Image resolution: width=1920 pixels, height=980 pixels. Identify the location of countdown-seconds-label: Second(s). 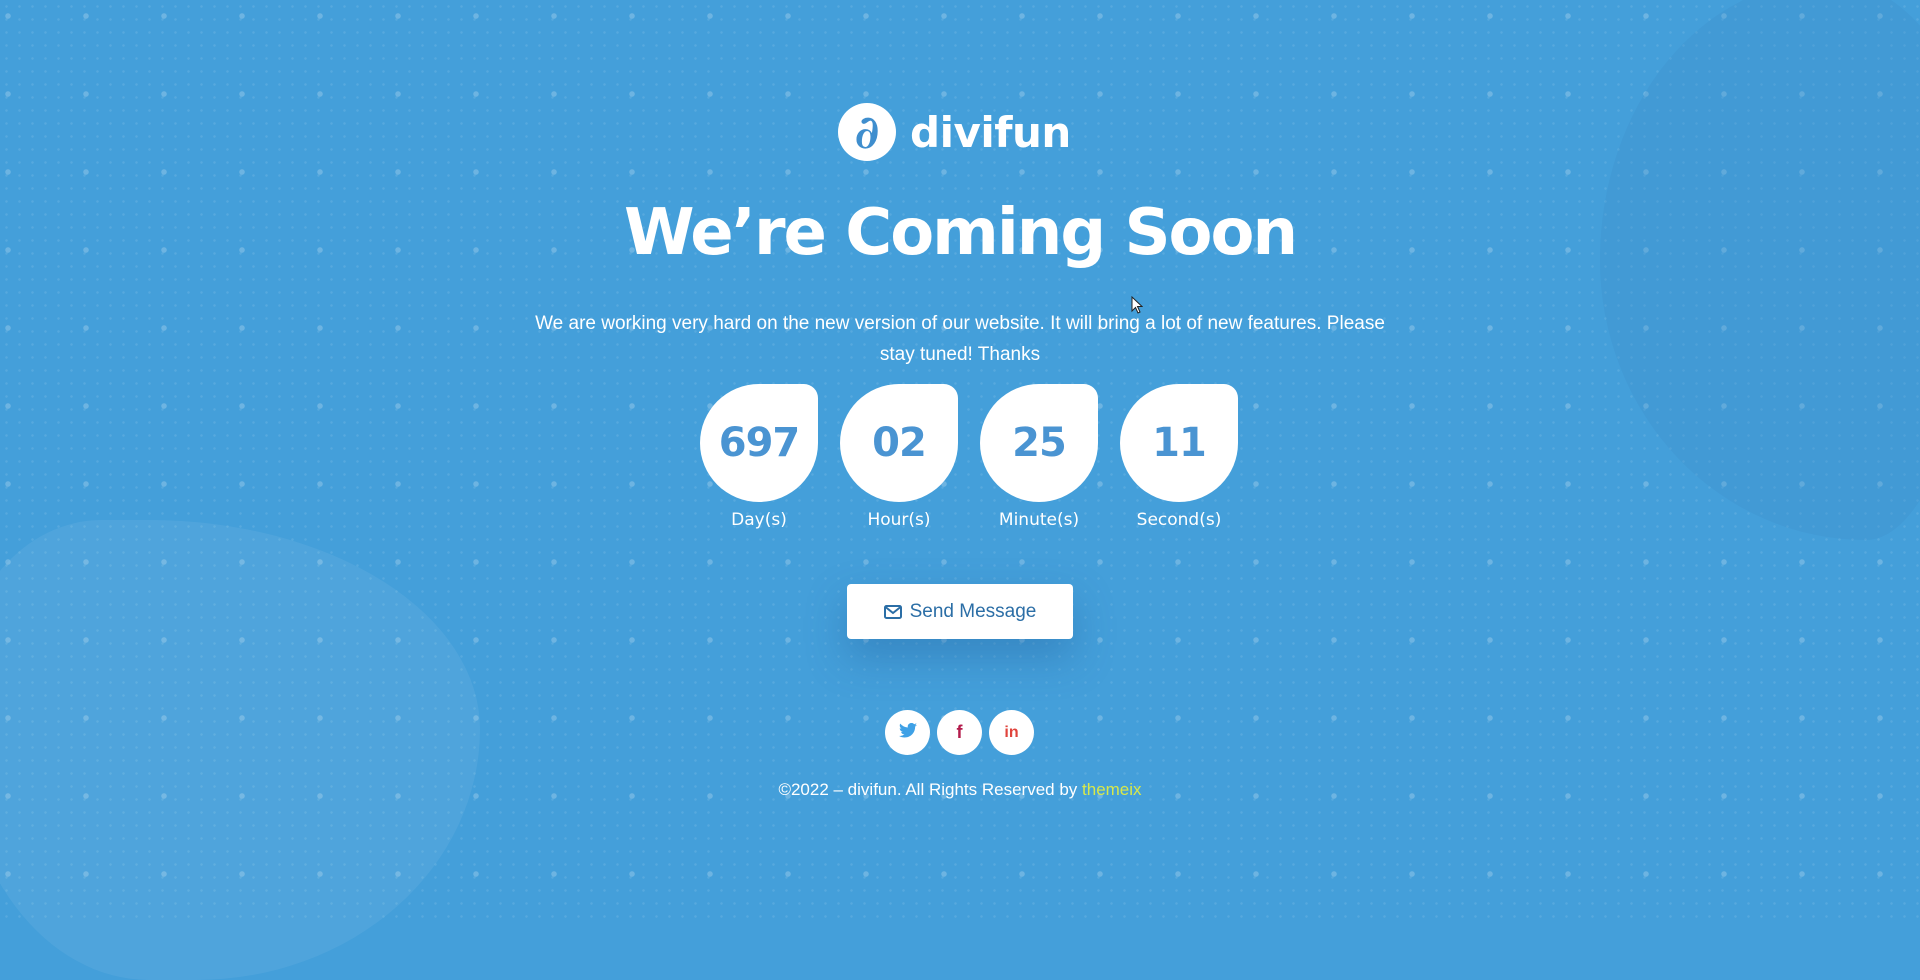
(1179, 520).